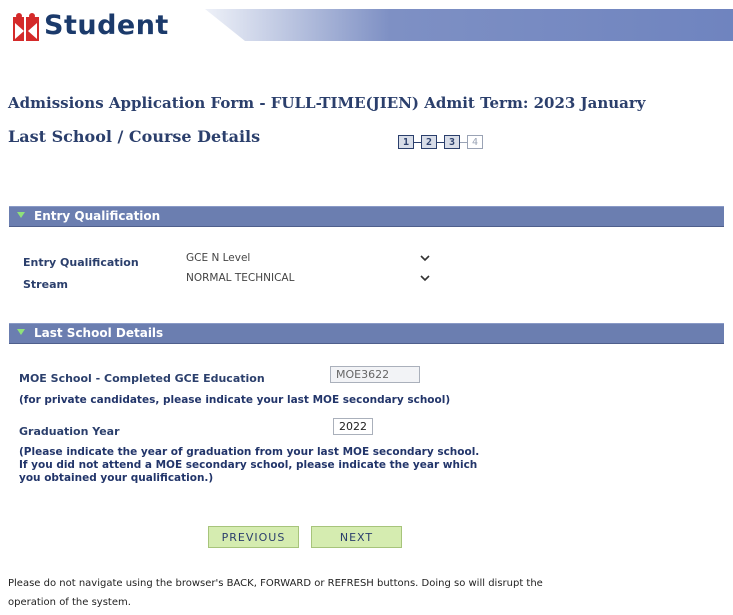  I want to click on last-school-section-header: Last School Details, so click(366, 333).